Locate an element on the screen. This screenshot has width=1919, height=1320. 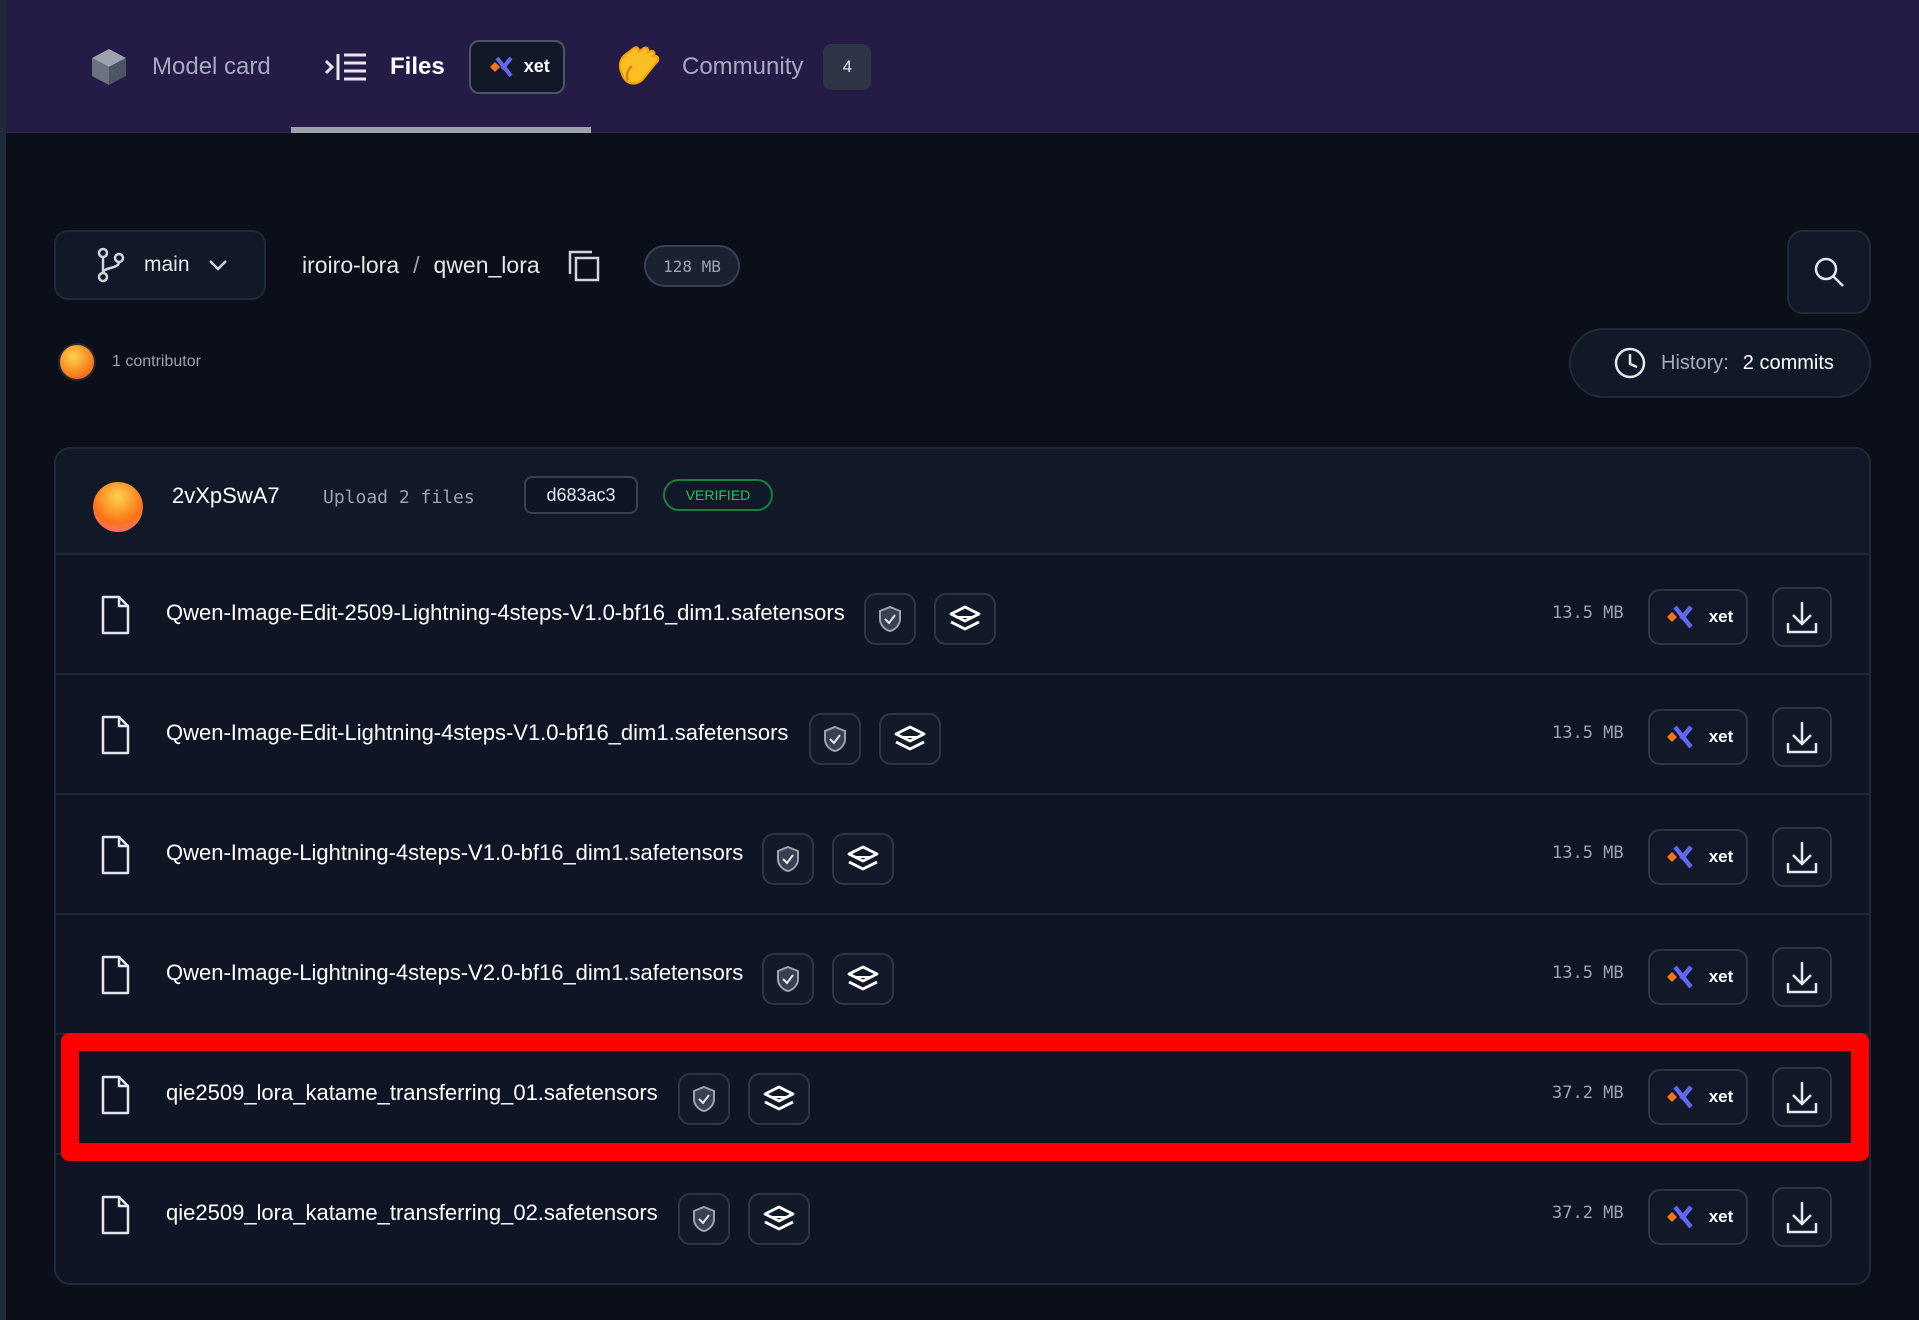
tab-files: Files xet is located at coordinates (444, 66).